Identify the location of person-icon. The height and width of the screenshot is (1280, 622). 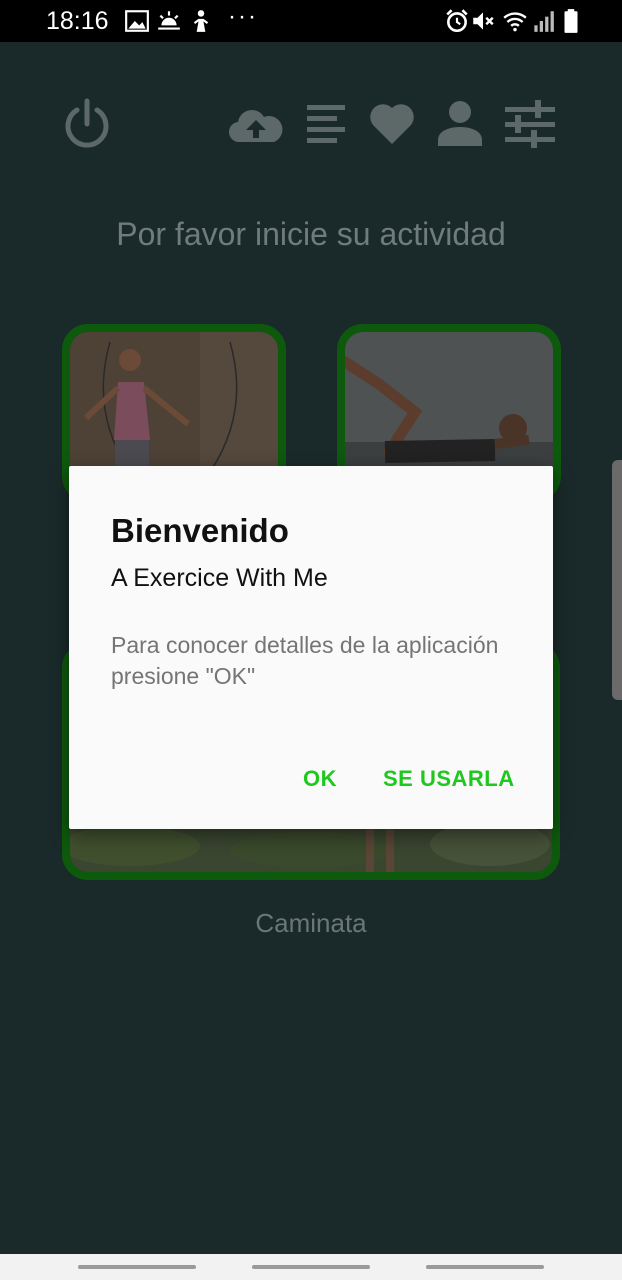
(460, 123).